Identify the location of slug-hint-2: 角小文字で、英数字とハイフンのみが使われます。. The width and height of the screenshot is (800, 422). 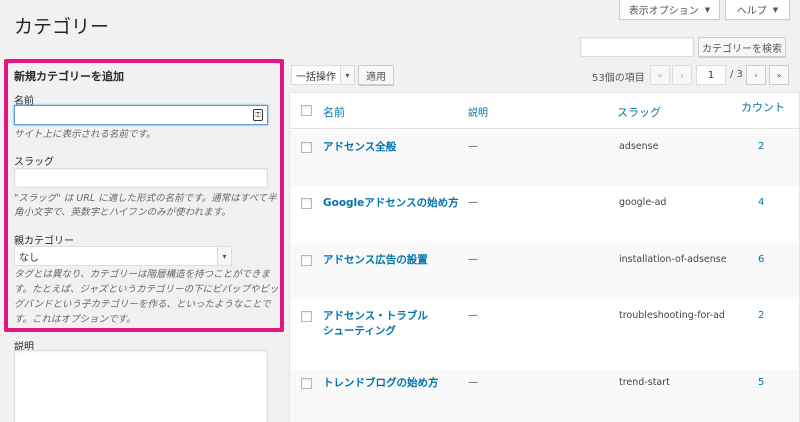
(122, 212).